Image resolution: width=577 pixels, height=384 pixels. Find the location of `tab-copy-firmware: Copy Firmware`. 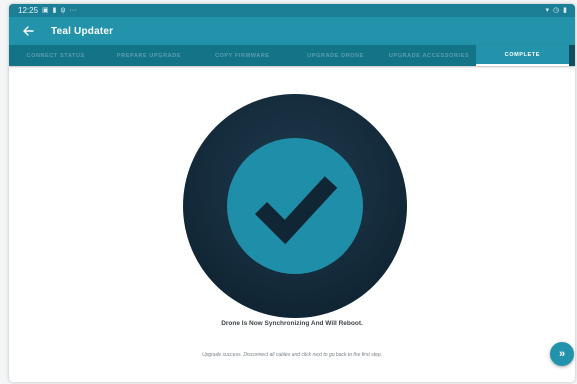

tab-copy-firmware: Copy Firmware is located at coordinates (242, 55).